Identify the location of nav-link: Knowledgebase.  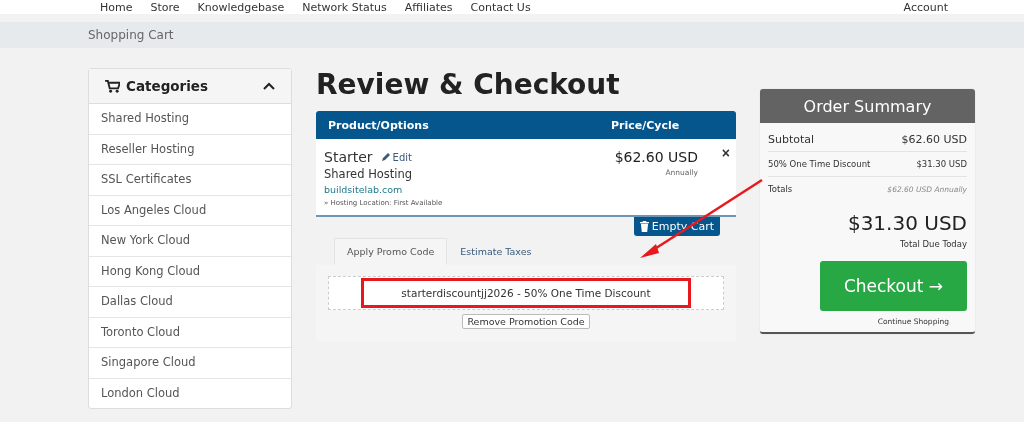
(241, 7).